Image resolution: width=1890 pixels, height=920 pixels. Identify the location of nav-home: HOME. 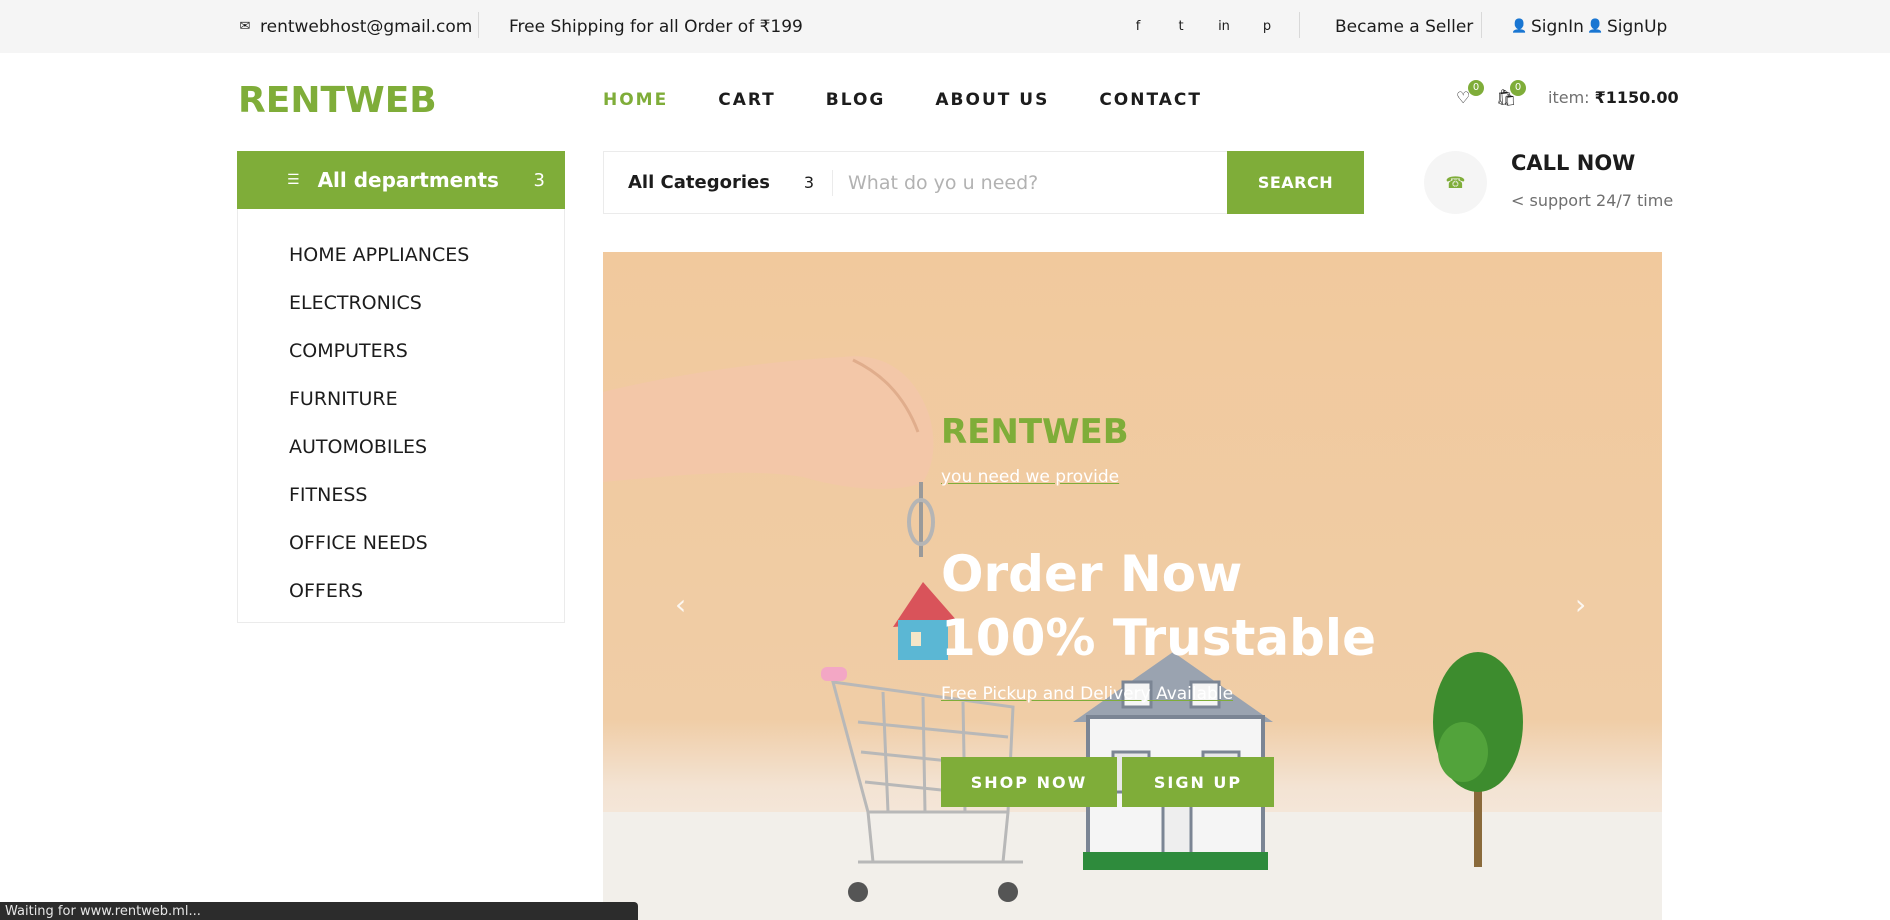
(635, 100).